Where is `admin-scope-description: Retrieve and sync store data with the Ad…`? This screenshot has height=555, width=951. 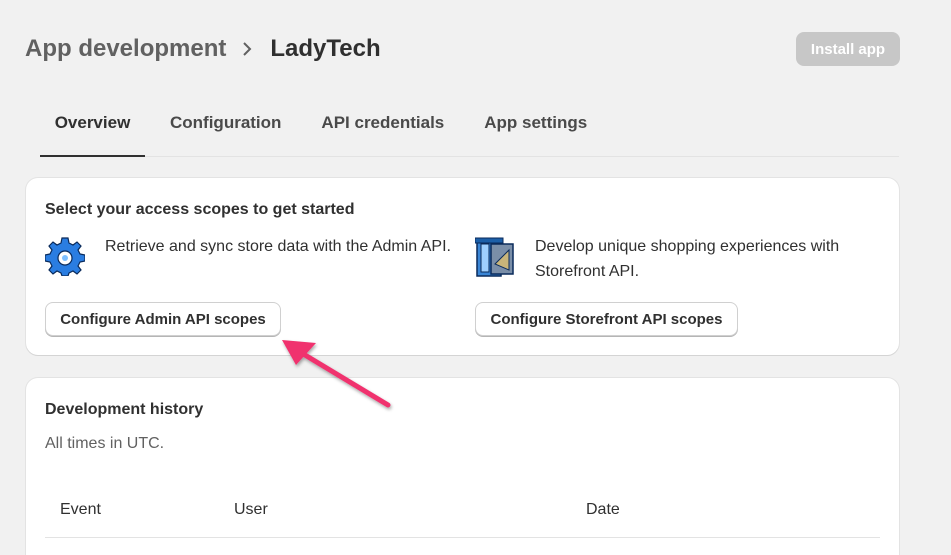
admin-scope-description: Retrieve and sync store data with the Ad… is located at coordinates (278, 246).